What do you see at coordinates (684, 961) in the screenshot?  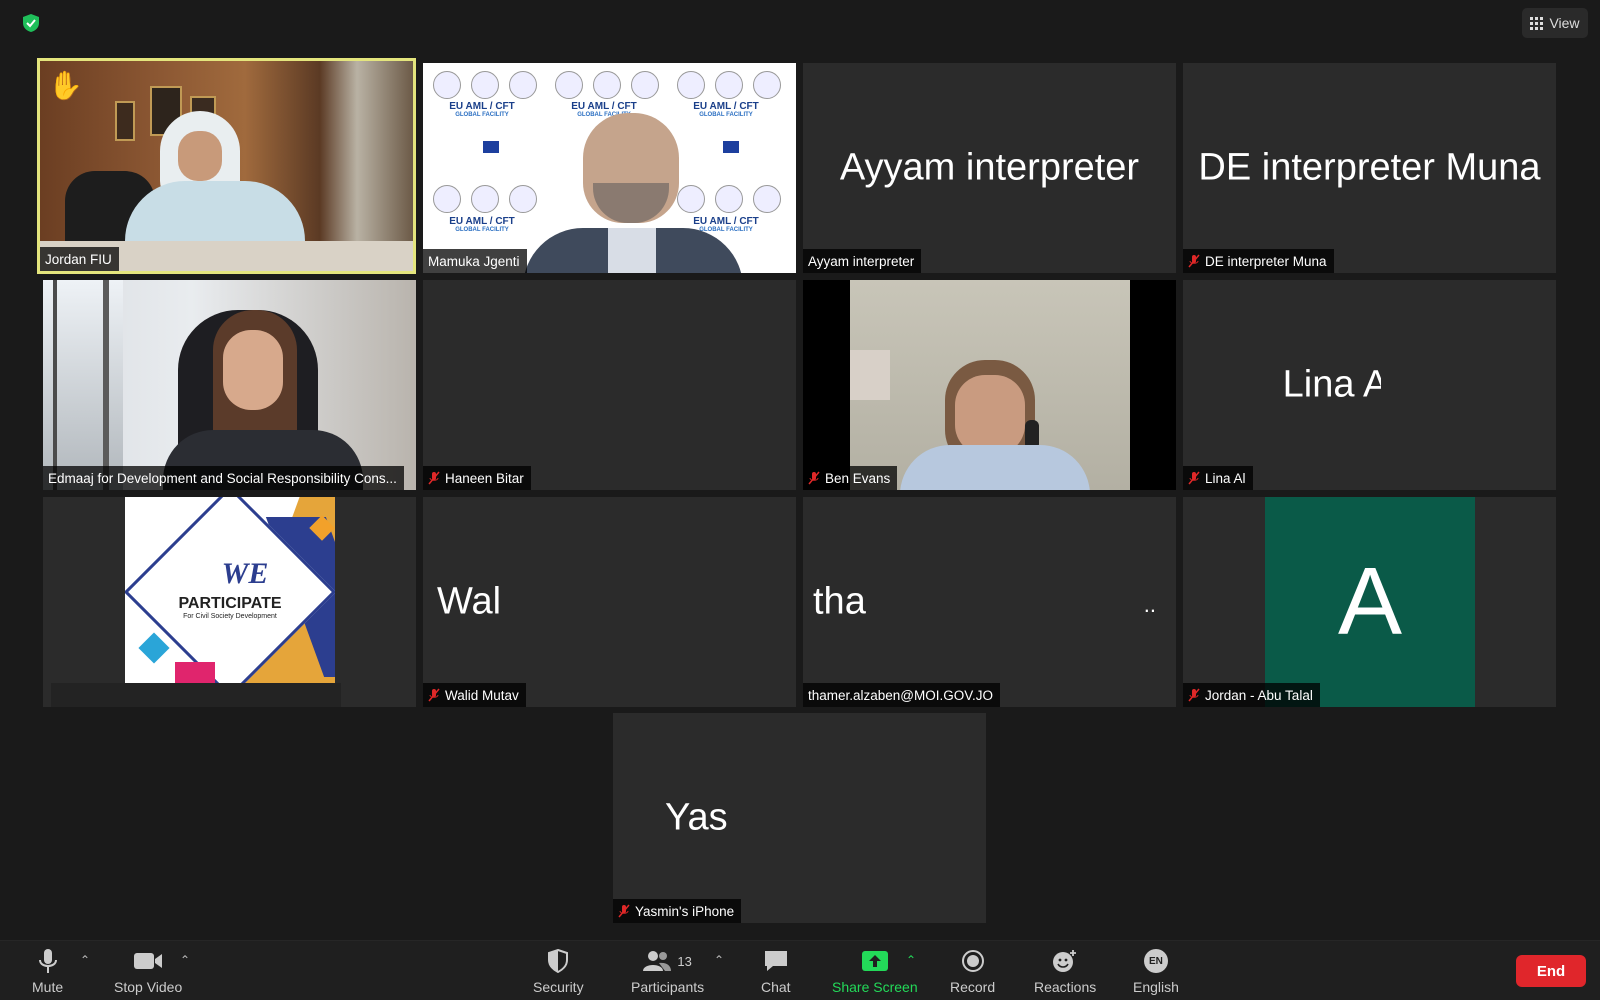 I see `participants-count: 13` at bounding box center [684, 961].